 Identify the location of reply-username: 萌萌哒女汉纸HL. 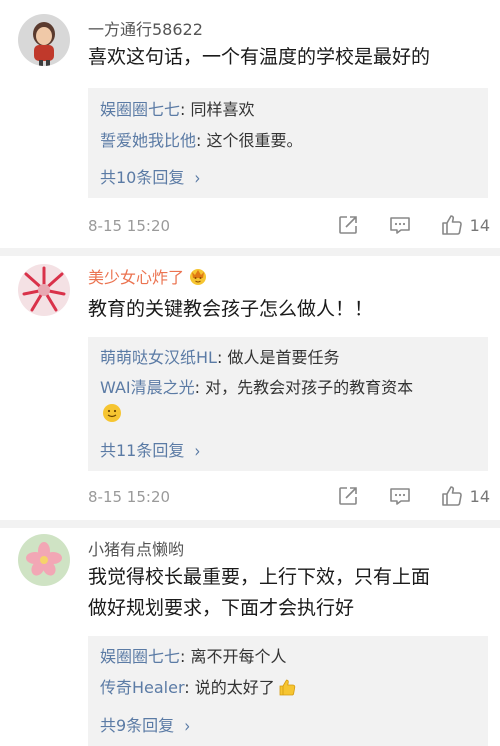
(158, 357).